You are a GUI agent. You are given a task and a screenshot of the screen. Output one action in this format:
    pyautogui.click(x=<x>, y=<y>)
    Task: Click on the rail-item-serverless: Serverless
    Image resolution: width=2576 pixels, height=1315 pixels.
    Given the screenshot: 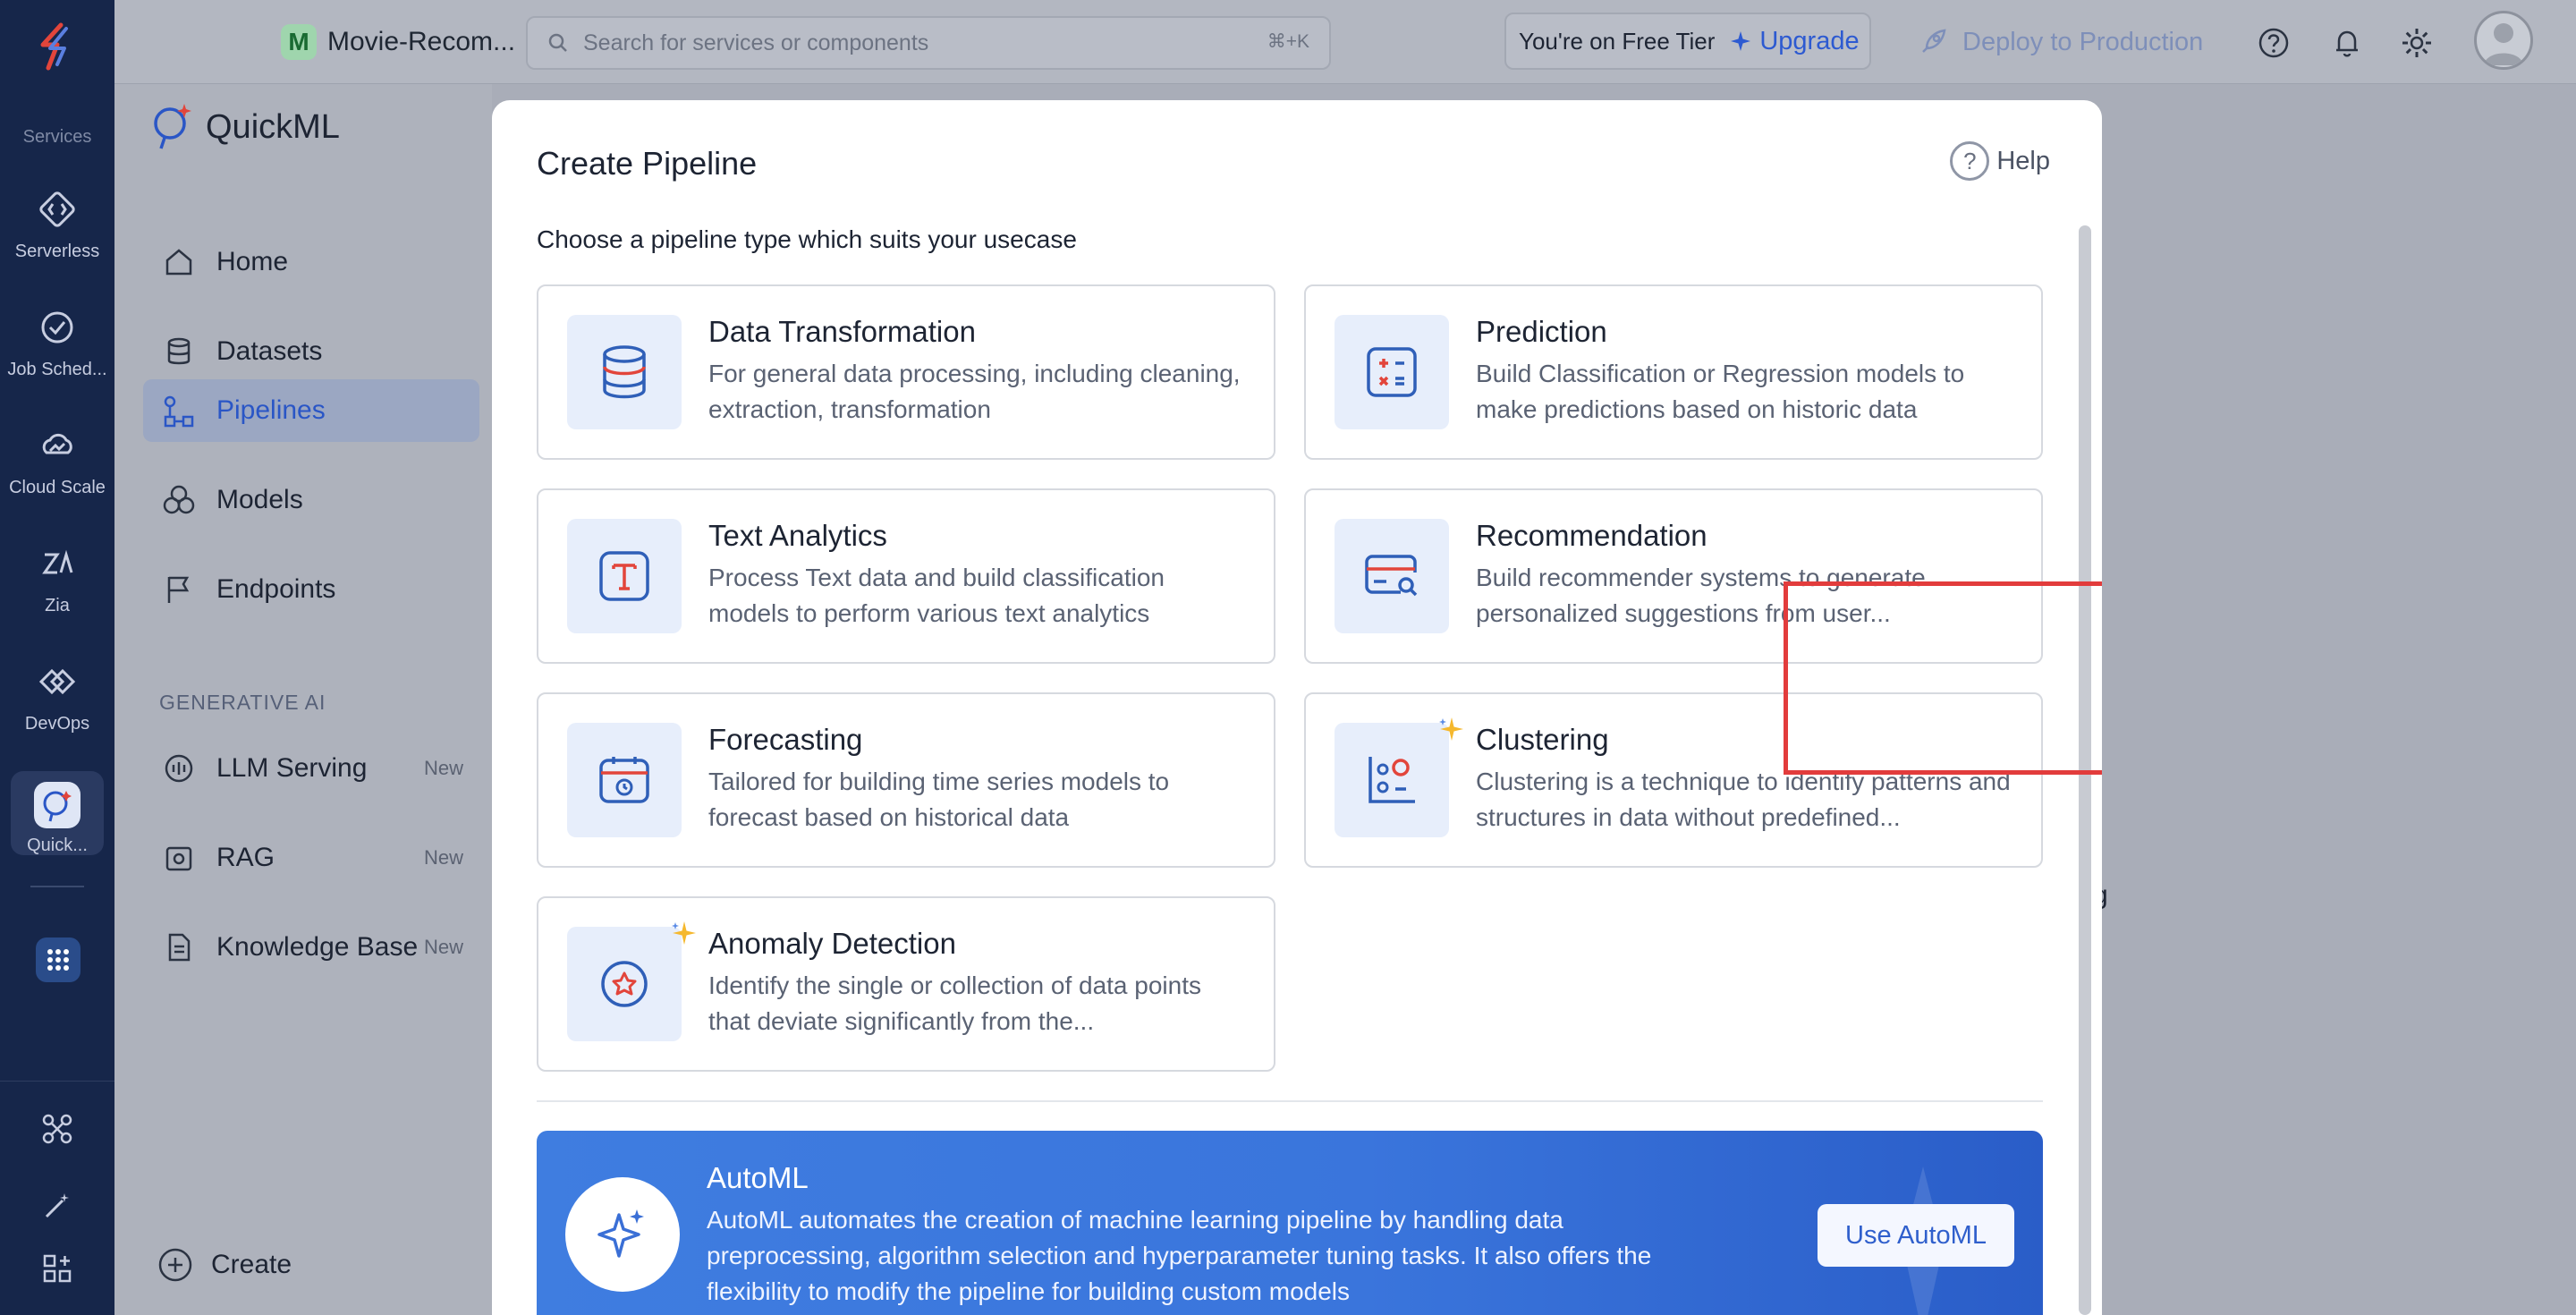 What is the action you would take?
    pyautogui.click(x=57, y=223)
    